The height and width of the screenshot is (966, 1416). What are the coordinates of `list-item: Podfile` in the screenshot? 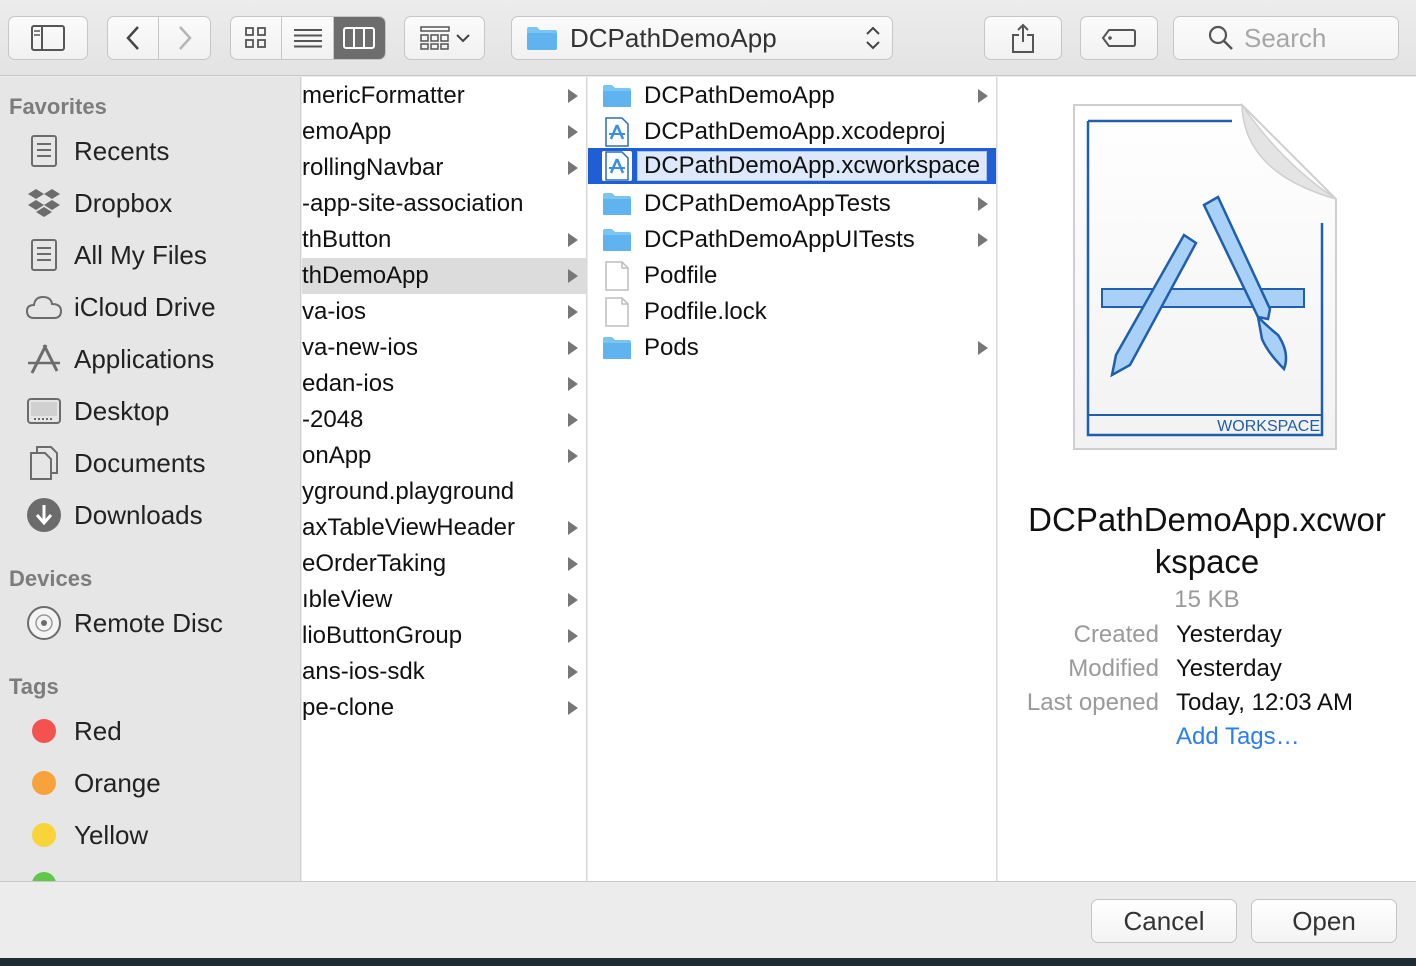 It's located at (792, 276).